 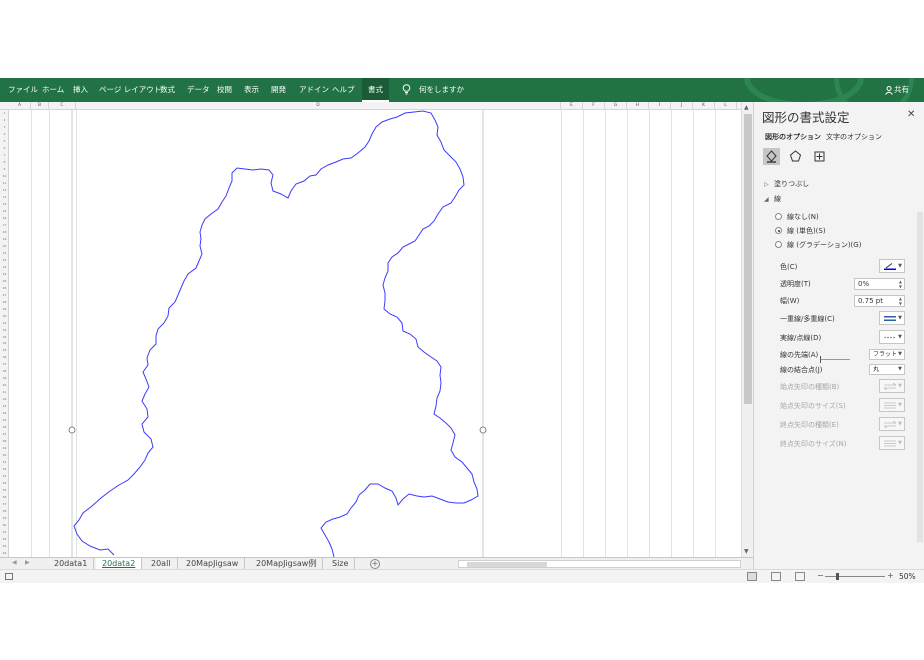 What do you see at coordinates (341, 563) in the screenshot?
I see `sheet-tab-size: Size` at bounding box center [341, 563].